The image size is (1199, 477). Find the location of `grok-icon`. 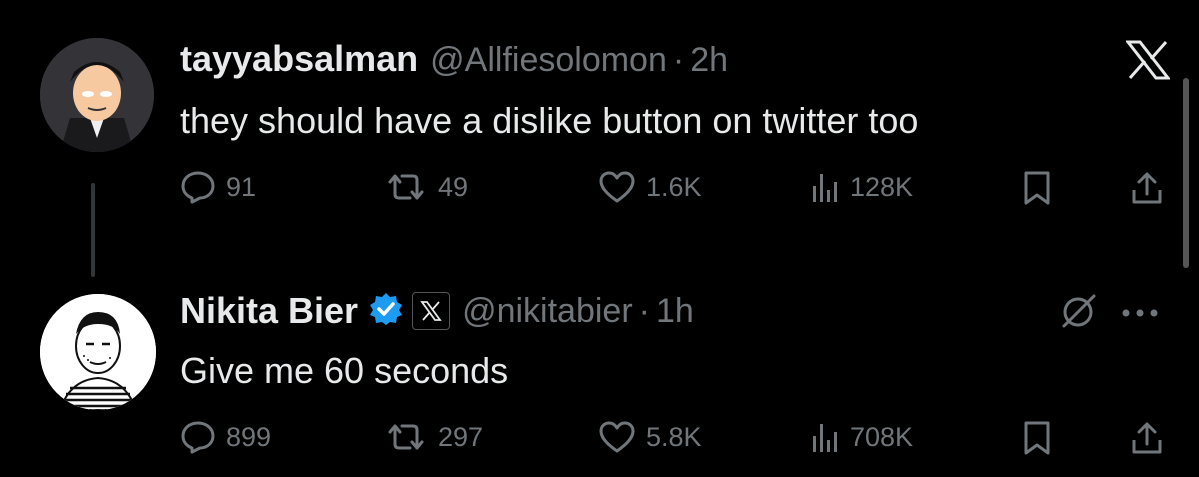

grok-icon is located at coordinates (1079, 313).